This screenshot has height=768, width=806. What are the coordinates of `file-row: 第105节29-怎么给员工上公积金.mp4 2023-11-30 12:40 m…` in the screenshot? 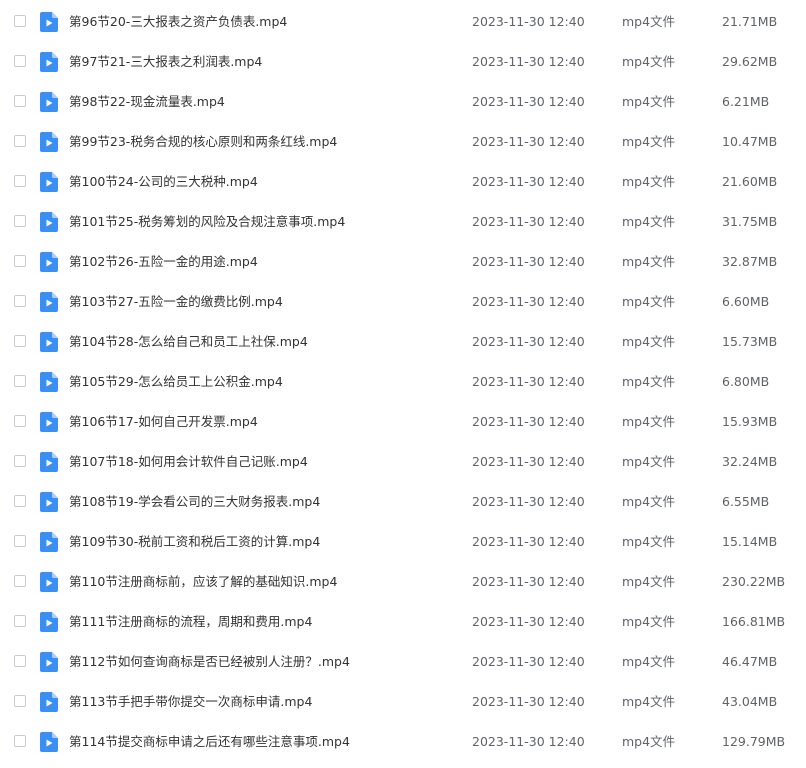 It's located at (403, 382).